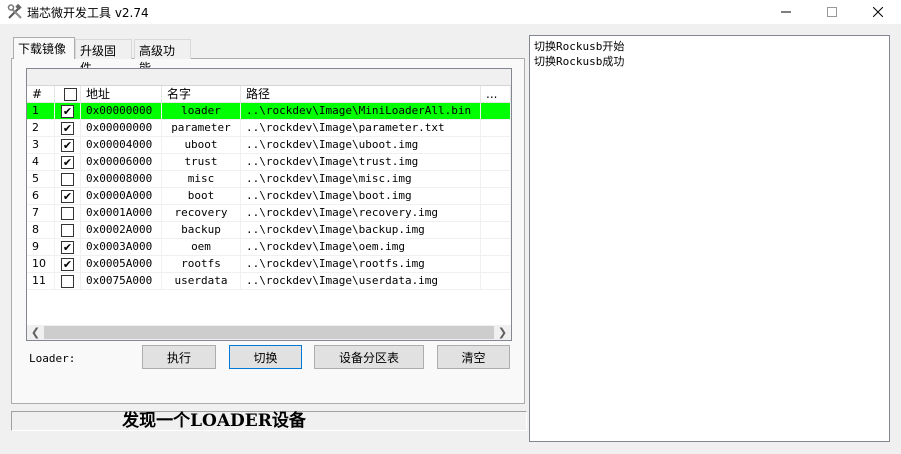 The height and width of the screenshot is (454, 901). I want to click on row-path: ..\rockdev\Image\rootfs.img, so click(361, 264).